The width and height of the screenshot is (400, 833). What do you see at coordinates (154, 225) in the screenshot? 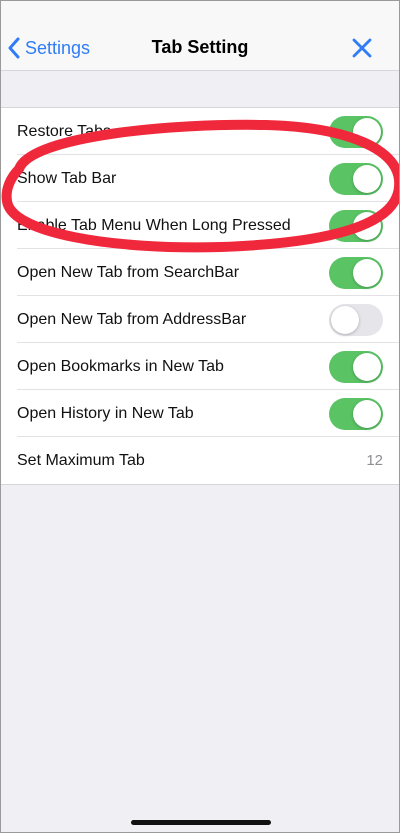
I see `row-label: Enable Tab Menu When Long Pressed` at bounding box center [154, 225].